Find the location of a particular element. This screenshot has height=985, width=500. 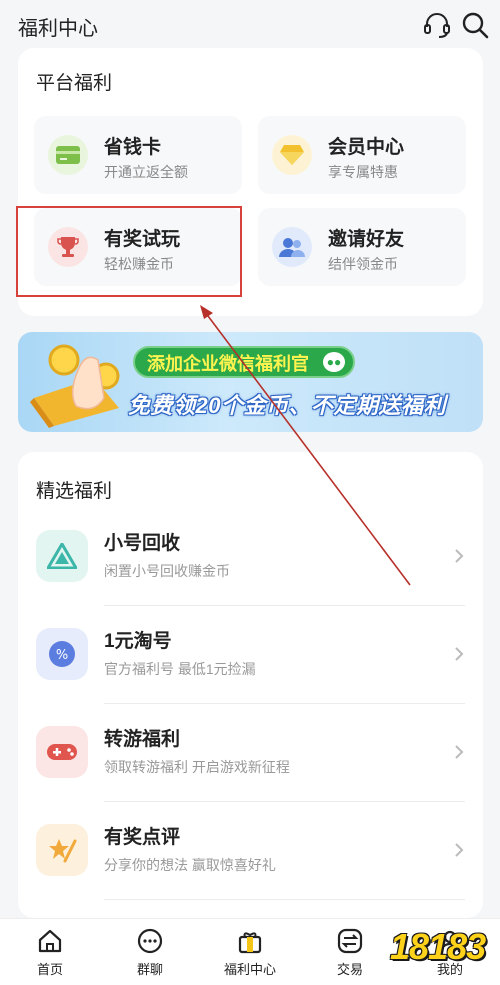

chat-icon is located at coordinates (150, 941).